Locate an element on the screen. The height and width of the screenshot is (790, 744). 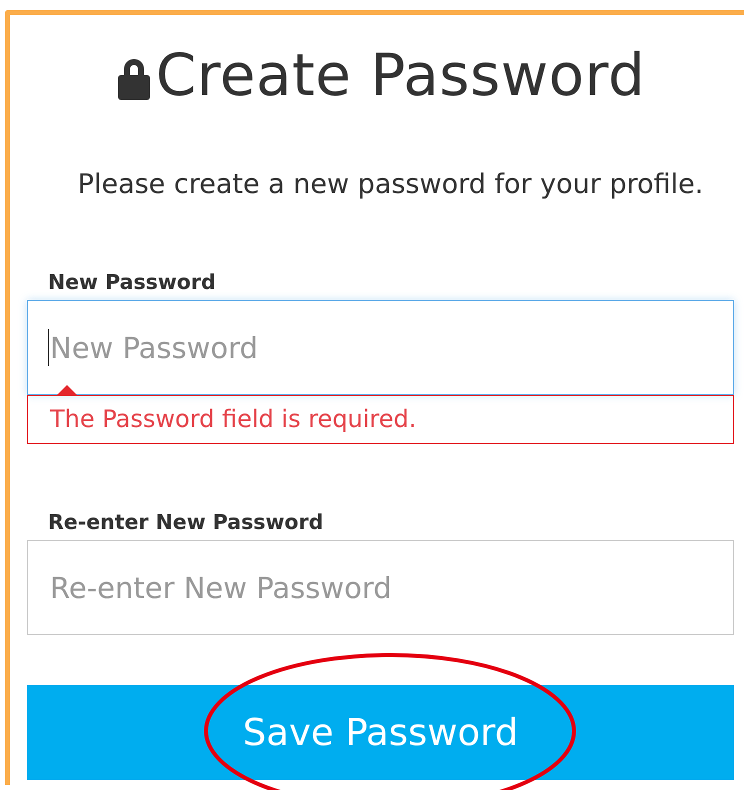
error-message: The Password field is required. is located at coordinates (380, 419).